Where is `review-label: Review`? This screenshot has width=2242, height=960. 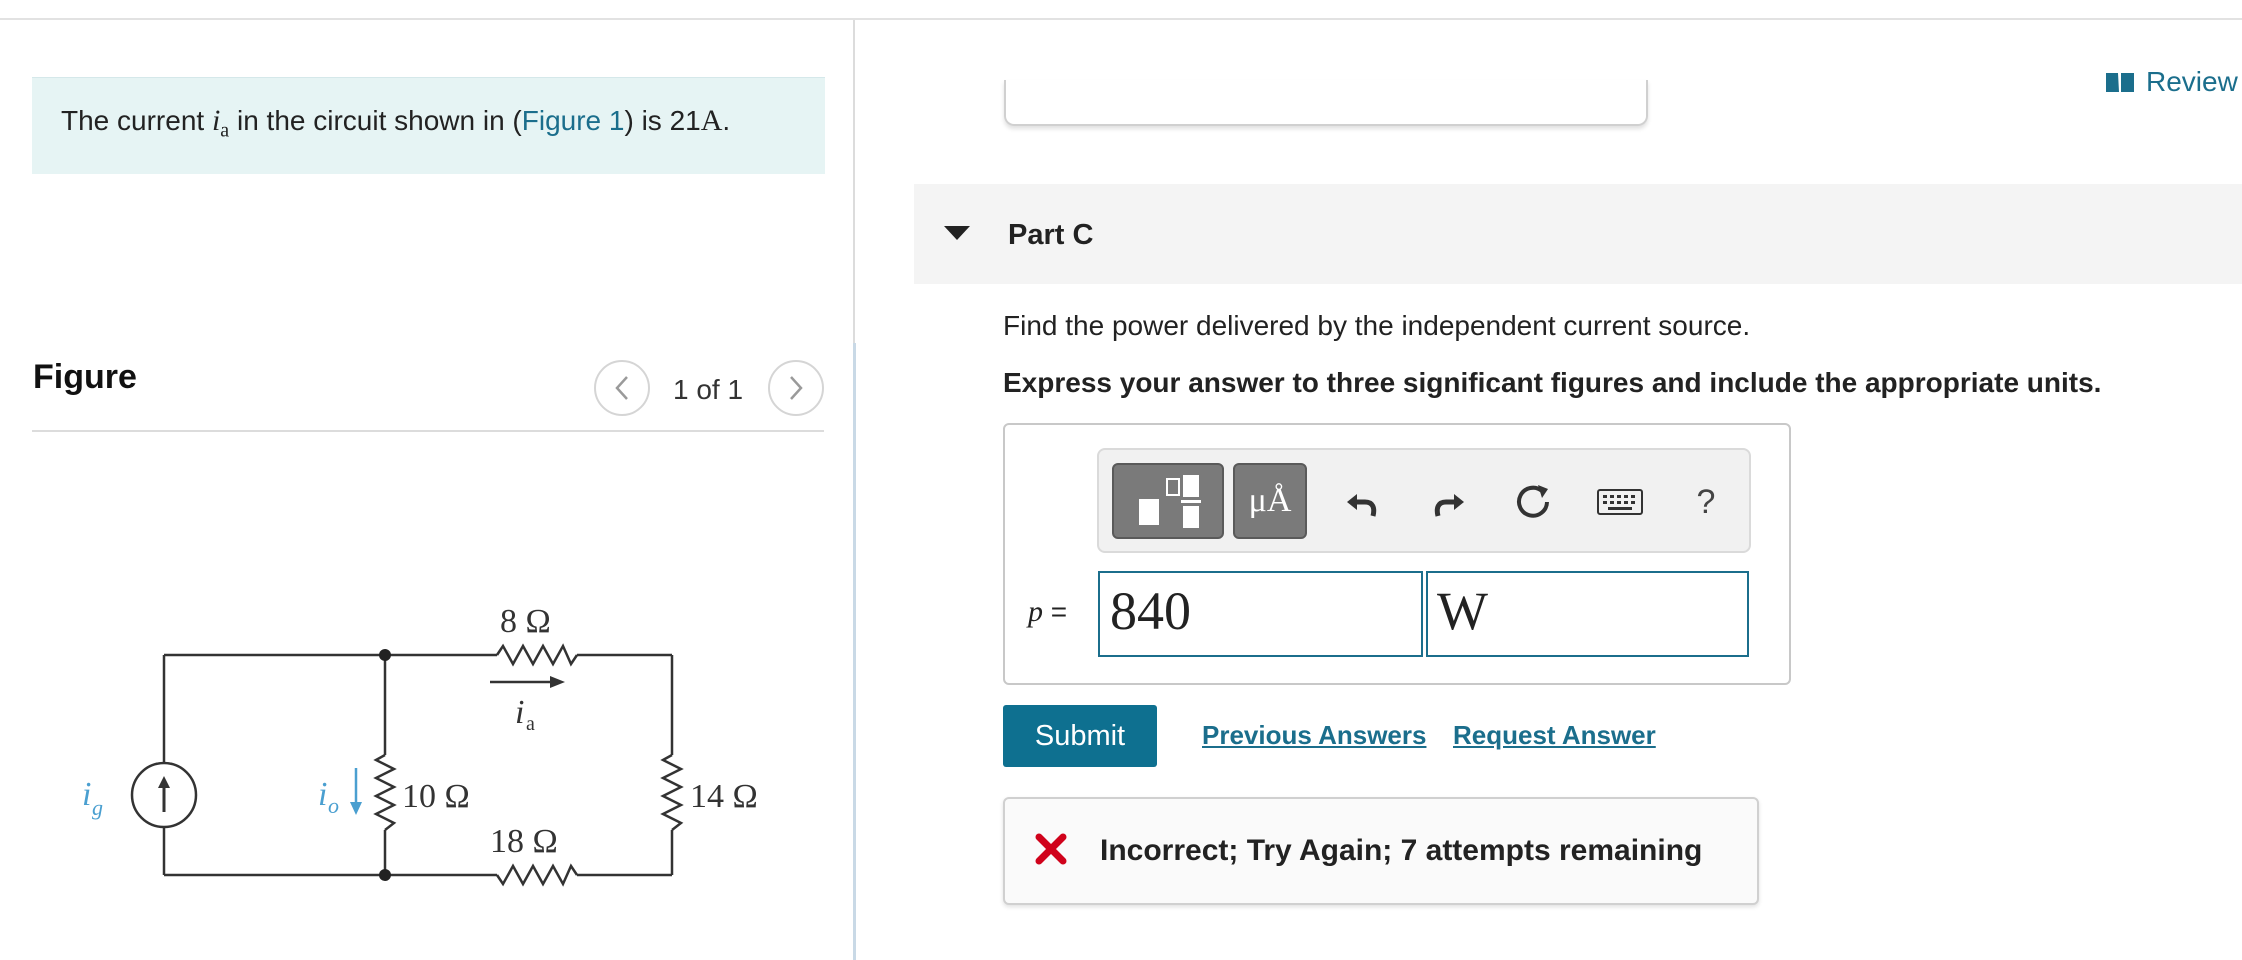 review-label: Review is located at coordinates (2192, 81).